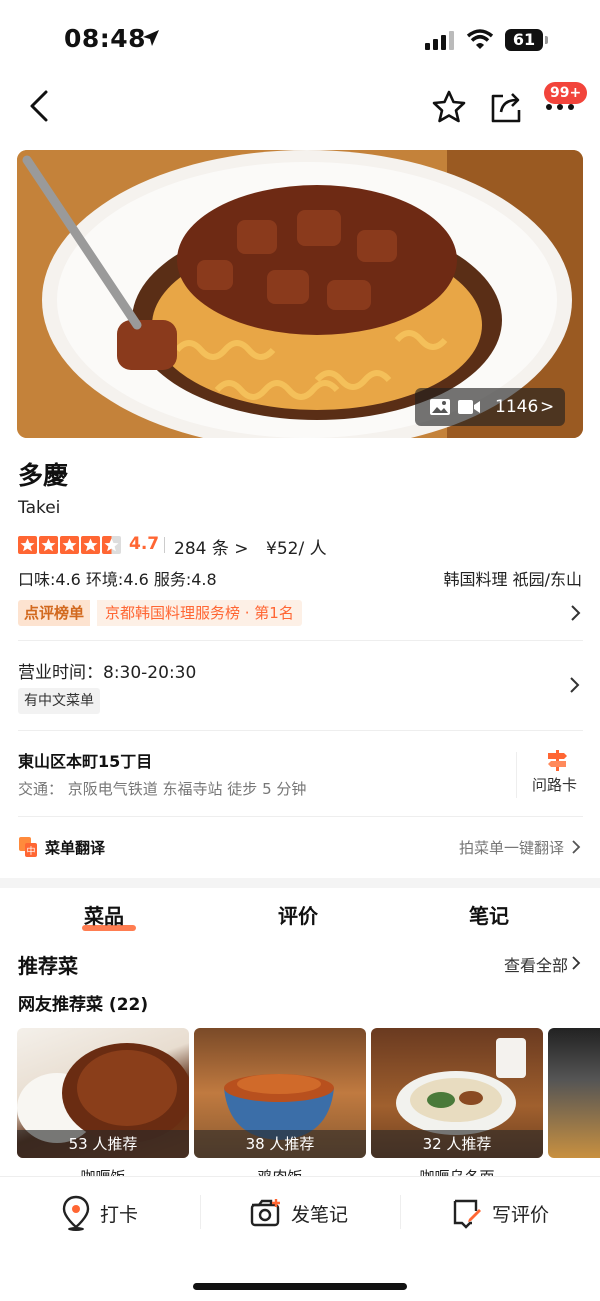  What do you see at coordinates (320, 1215) in the screenshot?
I see `post-note-label: 发笔记` at bounding box center [320, 1215].